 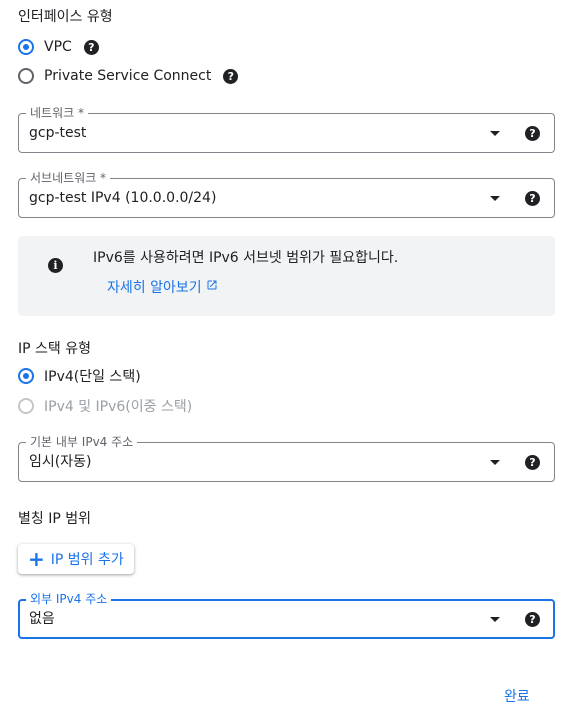 What do you see at coordinates (118, 407) in the screenshot?
I see `radio-dual-stack-label: IPv4 및 IPv6(이중 스택)` at bounding box center [118, 407].